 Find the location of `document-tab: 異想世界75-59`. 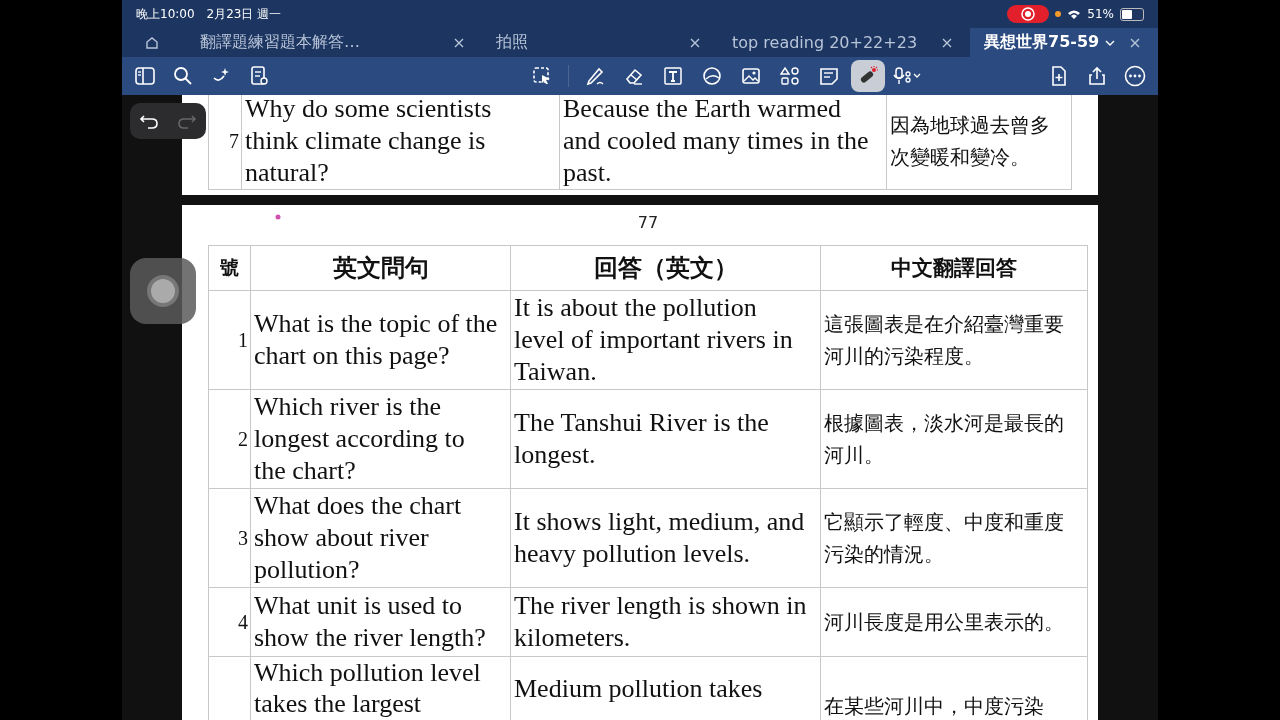

document-tab: 異想世界75-59 is located at coordinates (1064, 42).